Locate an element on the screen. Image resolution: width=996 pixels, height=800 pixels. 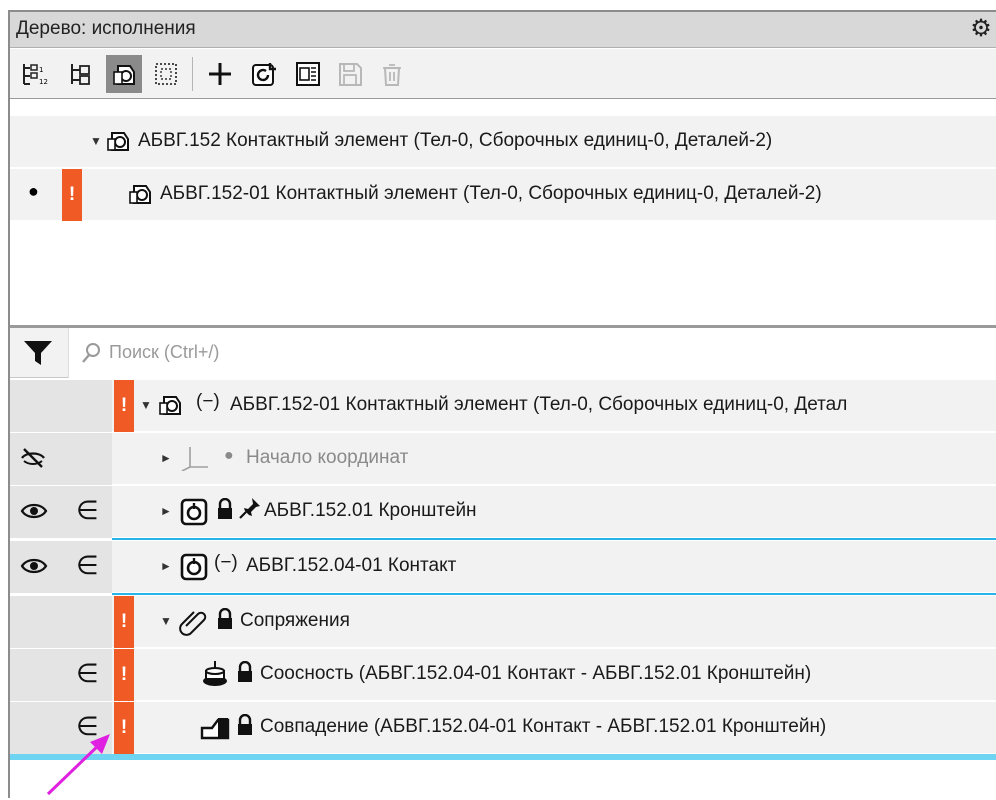
table-row: ► ● Начало координат is located at coordinates (503, 459).